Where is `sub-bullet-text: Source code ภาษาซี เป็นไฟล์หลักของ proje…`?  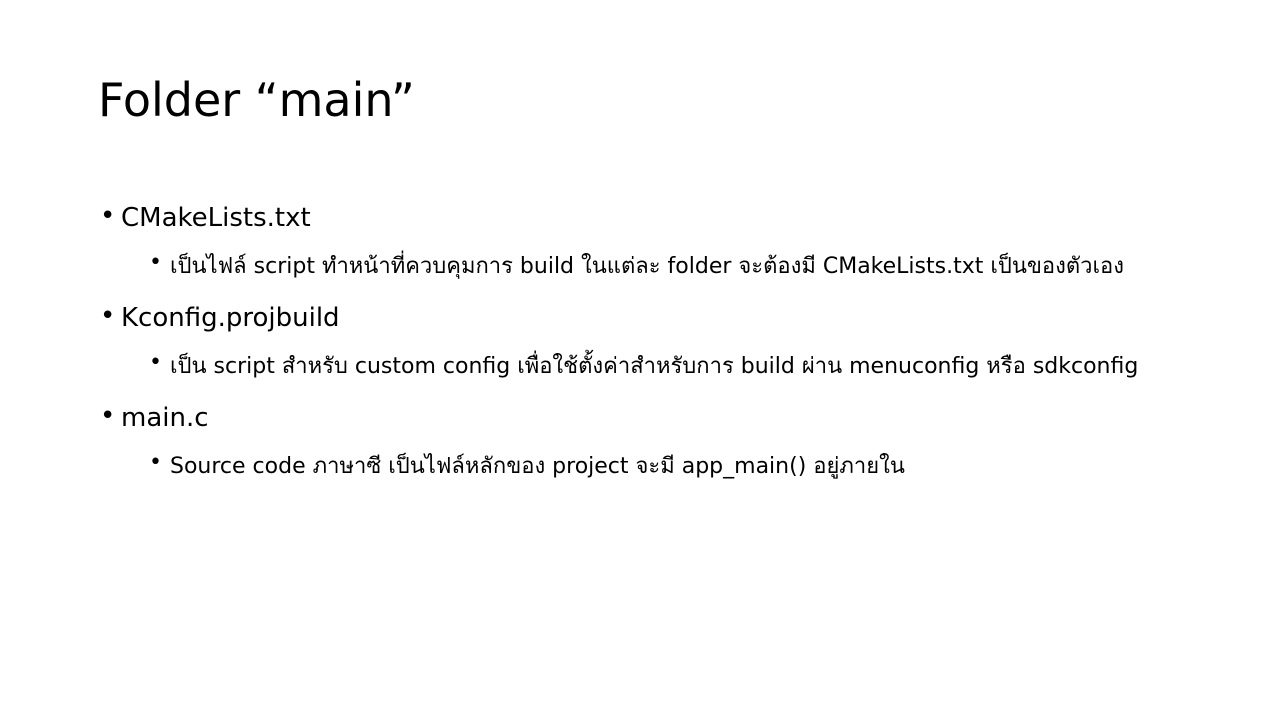
sub-bullet-text: Source code ภาษาซี เป็นไฟล์หลักของ proje… is located at coordinates (537, 466).